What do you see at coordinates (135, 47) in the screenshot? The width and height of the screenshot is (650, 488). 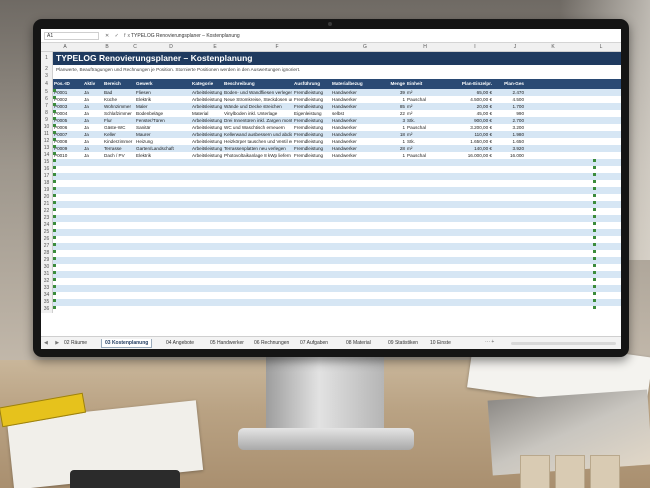 I see `column-header-c: C` at bounding box center [135, 47].